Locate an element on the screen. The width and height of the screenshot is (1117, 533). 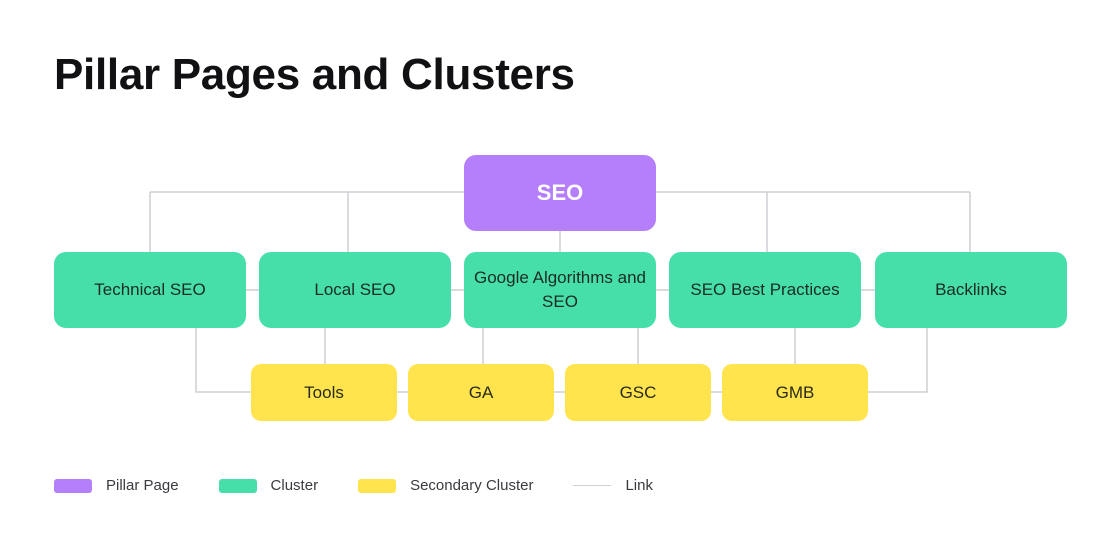
legend-item-cluster: Cluster is located at coordinates (268, 485).